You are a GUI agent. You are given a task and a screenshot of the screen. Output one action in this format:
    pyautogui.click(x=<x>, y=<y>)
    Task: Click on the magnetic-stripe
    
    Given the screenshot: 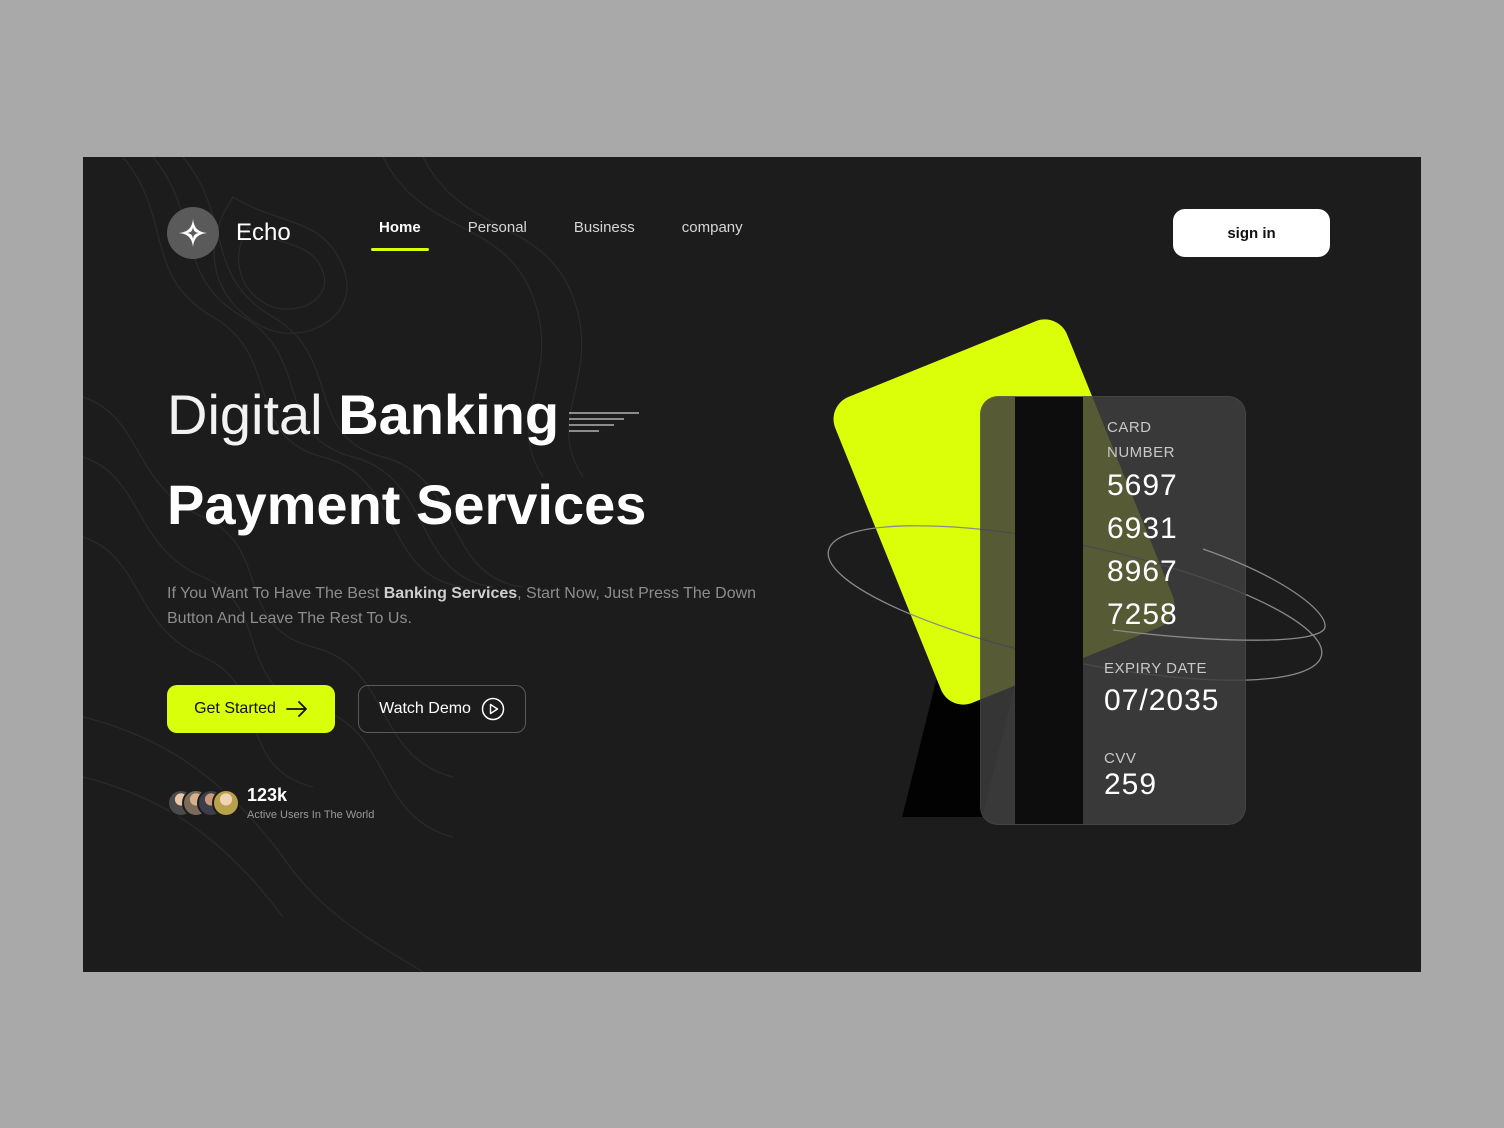 What is the action you would take?
    pyautogui.click(x=1049, y=610)
    